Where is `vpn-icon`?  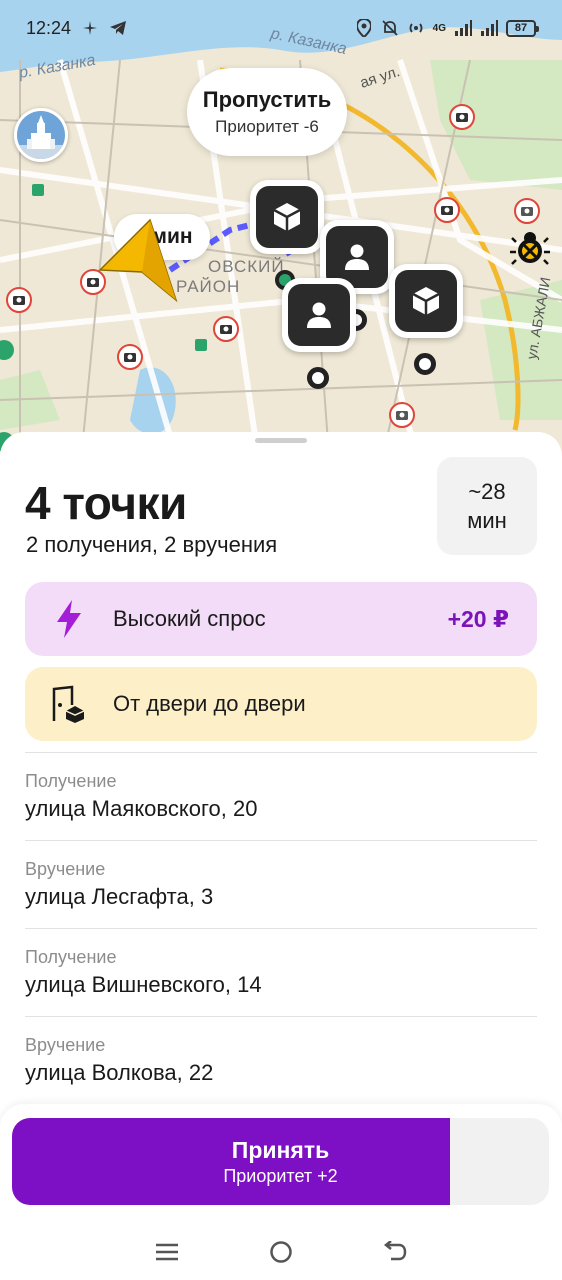 vpn-icon is located at coordinates (90, 28).